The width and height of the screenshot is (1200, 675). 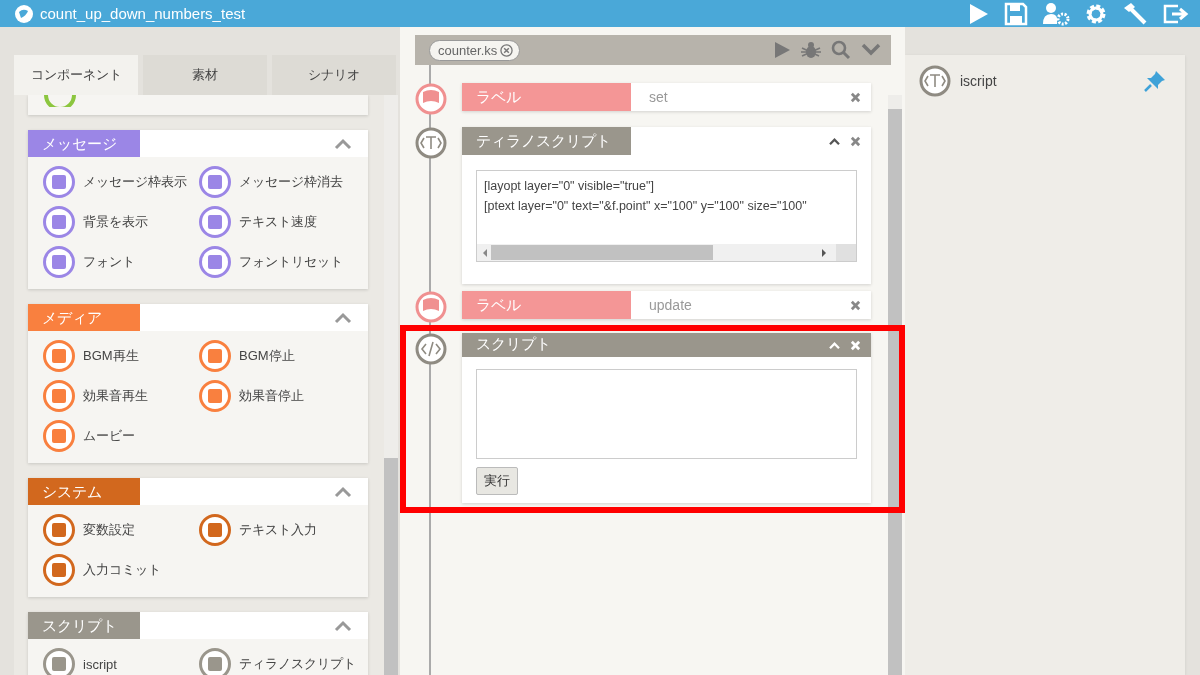 What do you see at coordinates (291, 182) in the screenshot?
I see `component-label: メッセージ枠消去` at bounding box center [291, 182].